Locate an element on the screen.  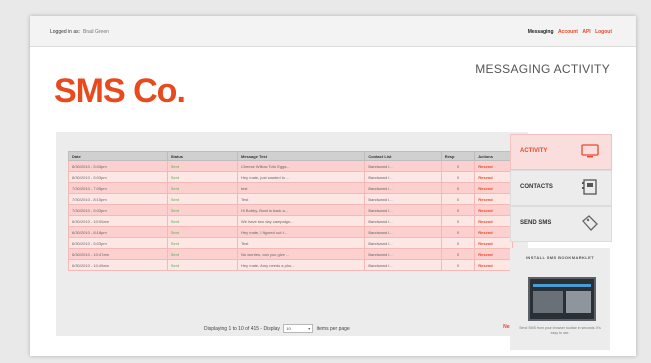
monitor-icon is located at coordinates (590, 151).